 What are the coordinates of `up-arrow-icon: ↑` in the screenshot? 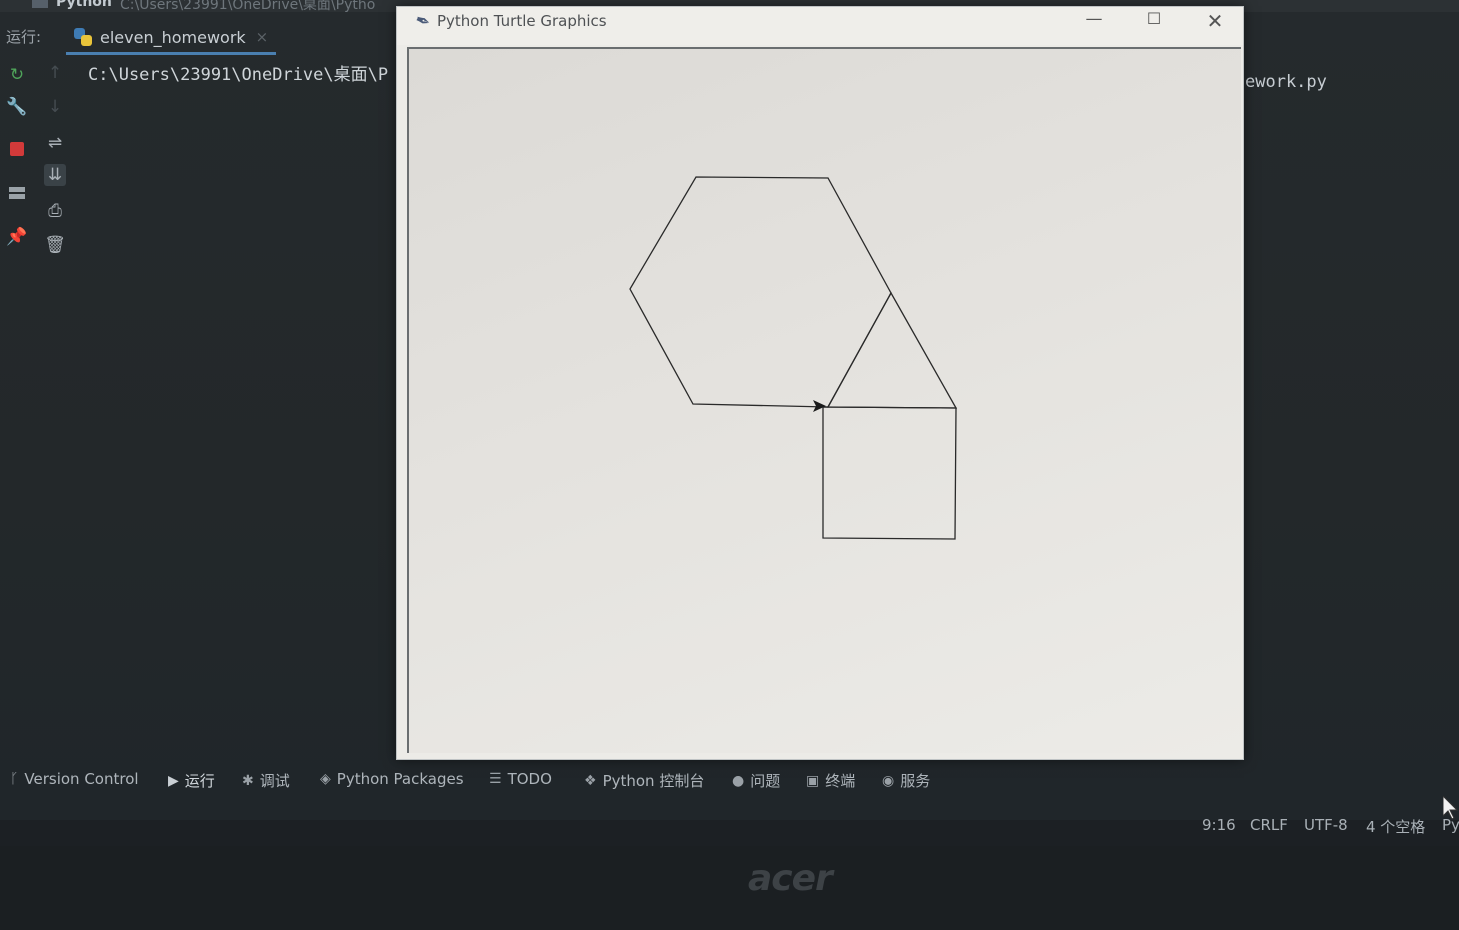 It's located at (55, 73).